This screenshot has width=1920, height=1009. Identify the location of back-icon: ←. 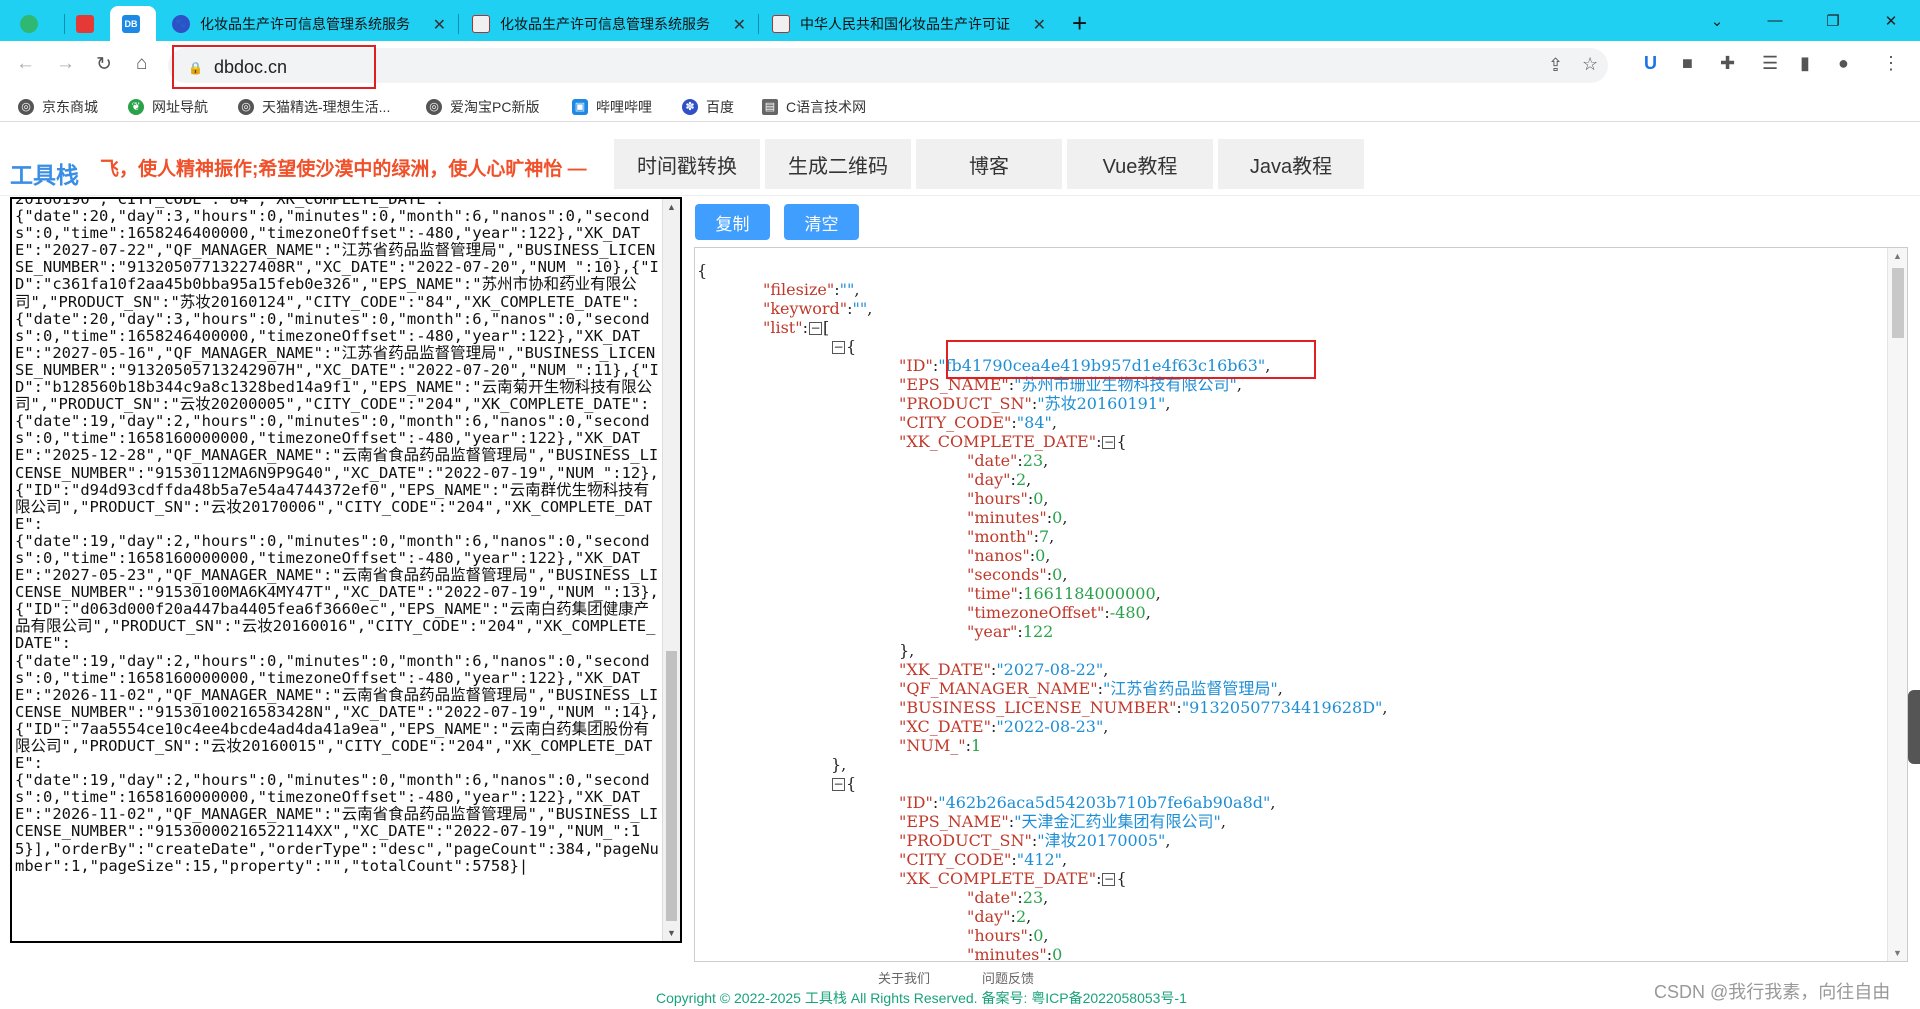
(25, 64).